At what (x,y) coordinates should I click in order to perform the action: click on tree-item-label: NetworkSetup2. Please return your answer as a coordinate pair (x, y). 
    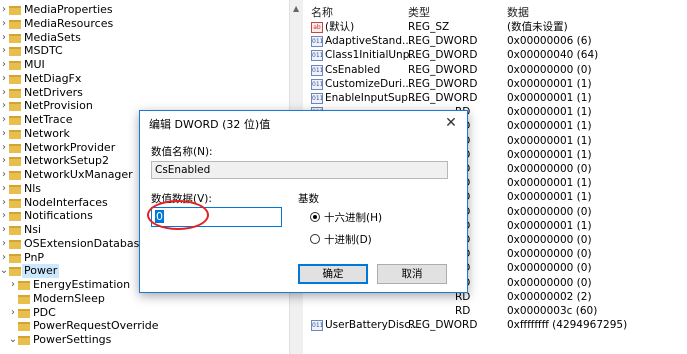
    Looking at the image, I should click on (66, 161).